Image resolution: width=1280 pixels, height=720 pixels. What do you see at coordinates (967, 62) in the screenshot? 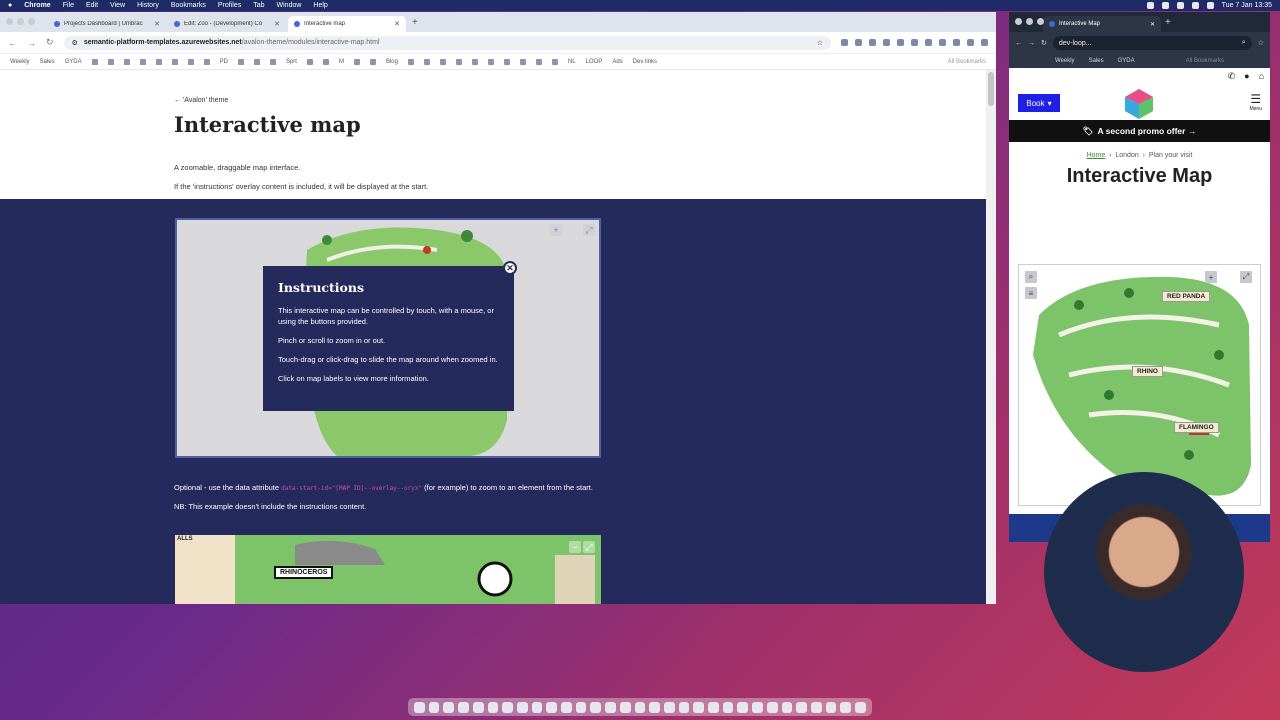
I see `all-bookmarks: All Bookmarks` at bounding box center [967, 62].